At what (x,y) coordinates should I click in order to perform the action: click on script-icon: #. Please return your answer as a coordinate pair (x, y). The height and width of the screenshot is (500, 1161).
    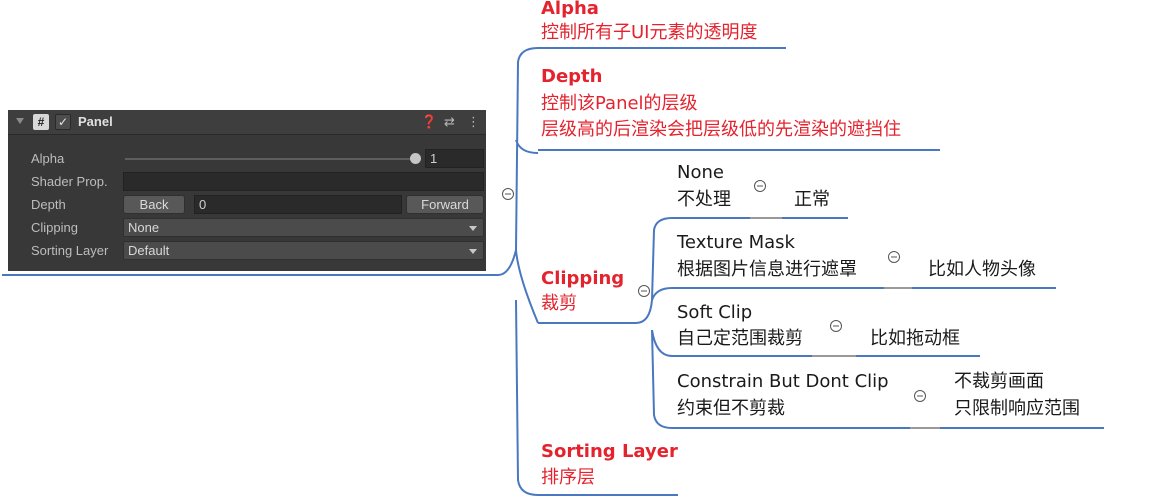
    Looking at the image, I should click on (41, 122).